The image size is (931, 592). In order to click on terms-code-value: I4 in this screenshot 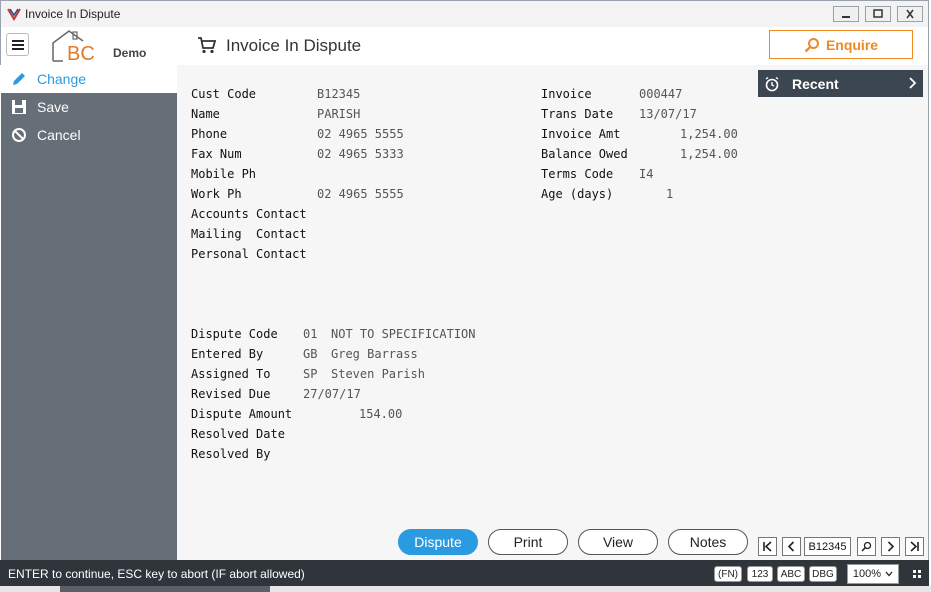, I will do `click(646, 174)`.